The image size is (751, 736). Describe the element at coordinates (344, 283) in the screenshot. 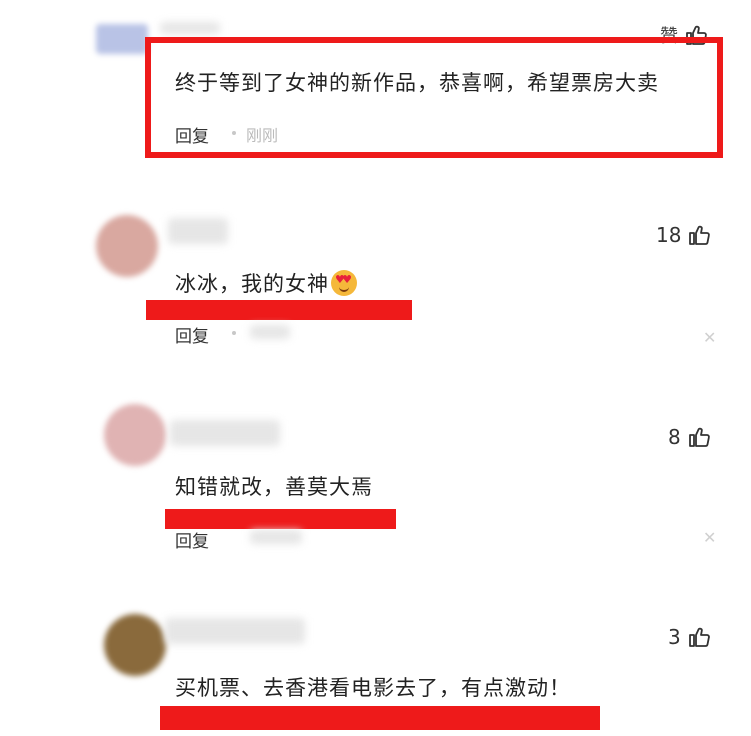

I see `heart-eyes-emoji-icon` at that location.